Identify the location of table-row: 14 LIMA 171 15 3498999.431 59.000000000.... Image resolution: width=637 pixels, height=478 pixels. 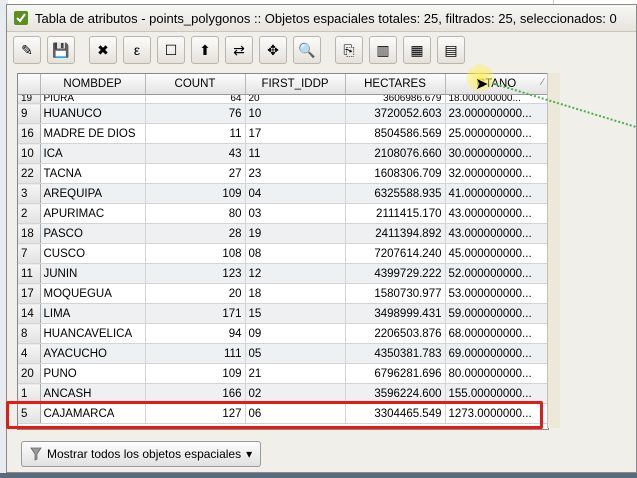
(283, 313).